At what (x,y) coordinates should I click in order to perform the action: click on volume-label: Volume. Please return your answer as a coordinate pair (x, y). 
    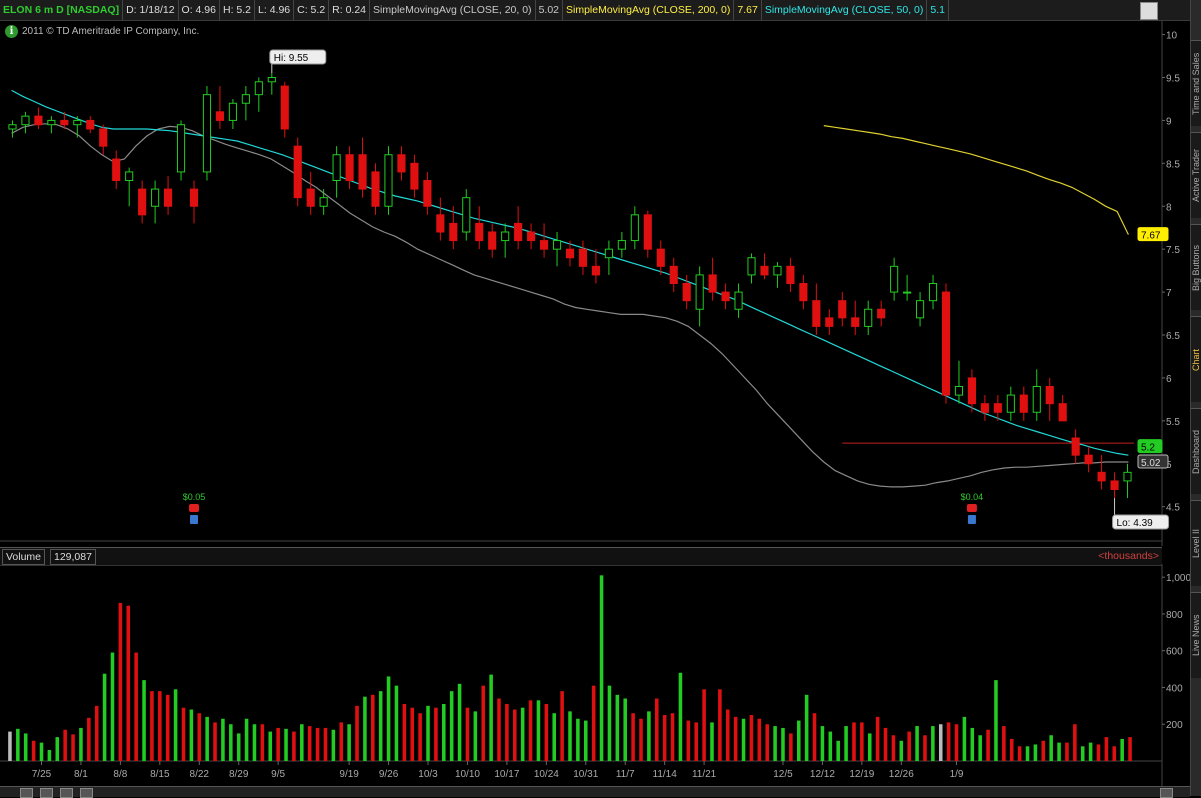
    Looking at the image, I should click on (24, 557).